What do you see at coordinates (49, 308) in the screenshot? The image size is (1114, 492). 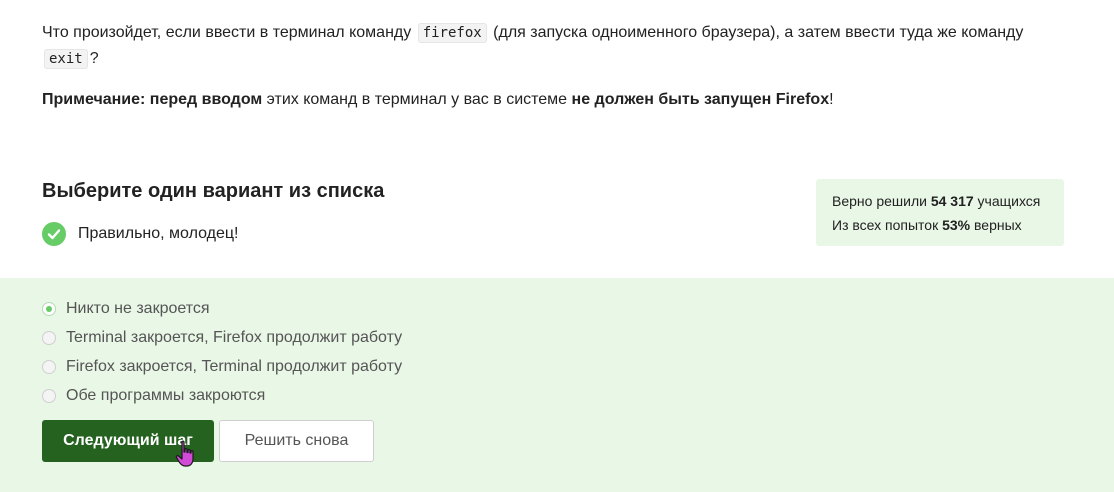 I see `radio-checked-icon` at bounding box center [49, 308].